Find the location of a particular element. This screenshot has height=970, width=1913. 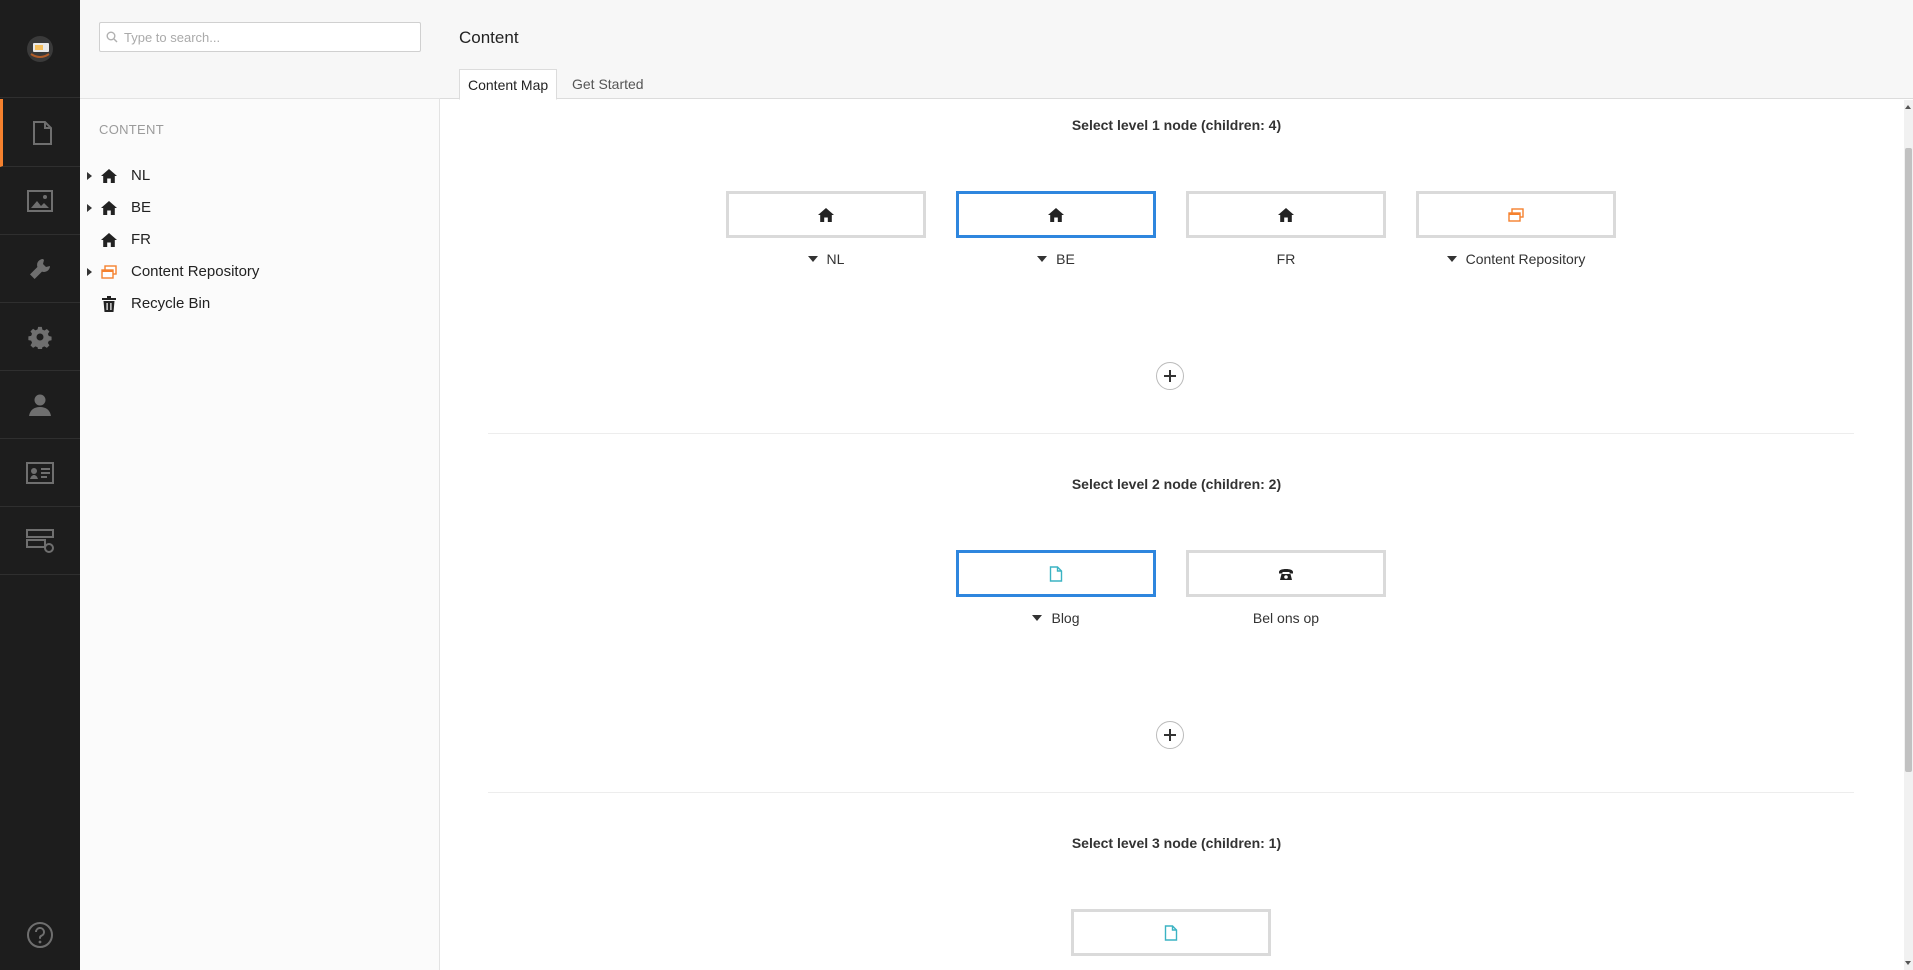

settings-wrench-icon is located at coordinates (40, 269).